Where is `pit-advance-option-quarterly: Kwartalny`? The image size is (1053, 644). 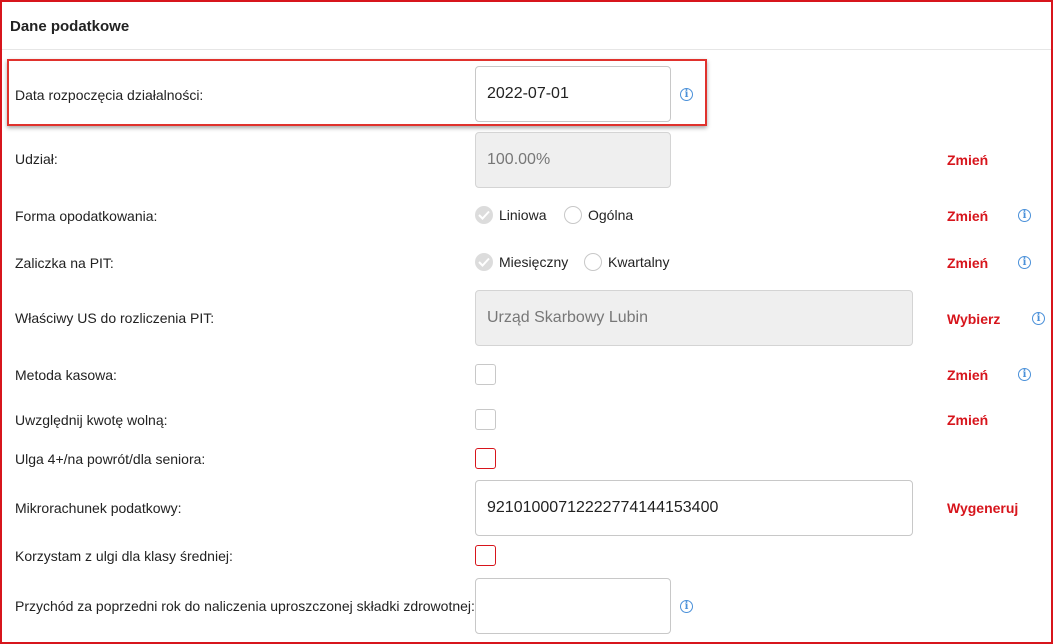
pit-advance-option-quarterly: Kwartalny is located at coordinates (626, 262).